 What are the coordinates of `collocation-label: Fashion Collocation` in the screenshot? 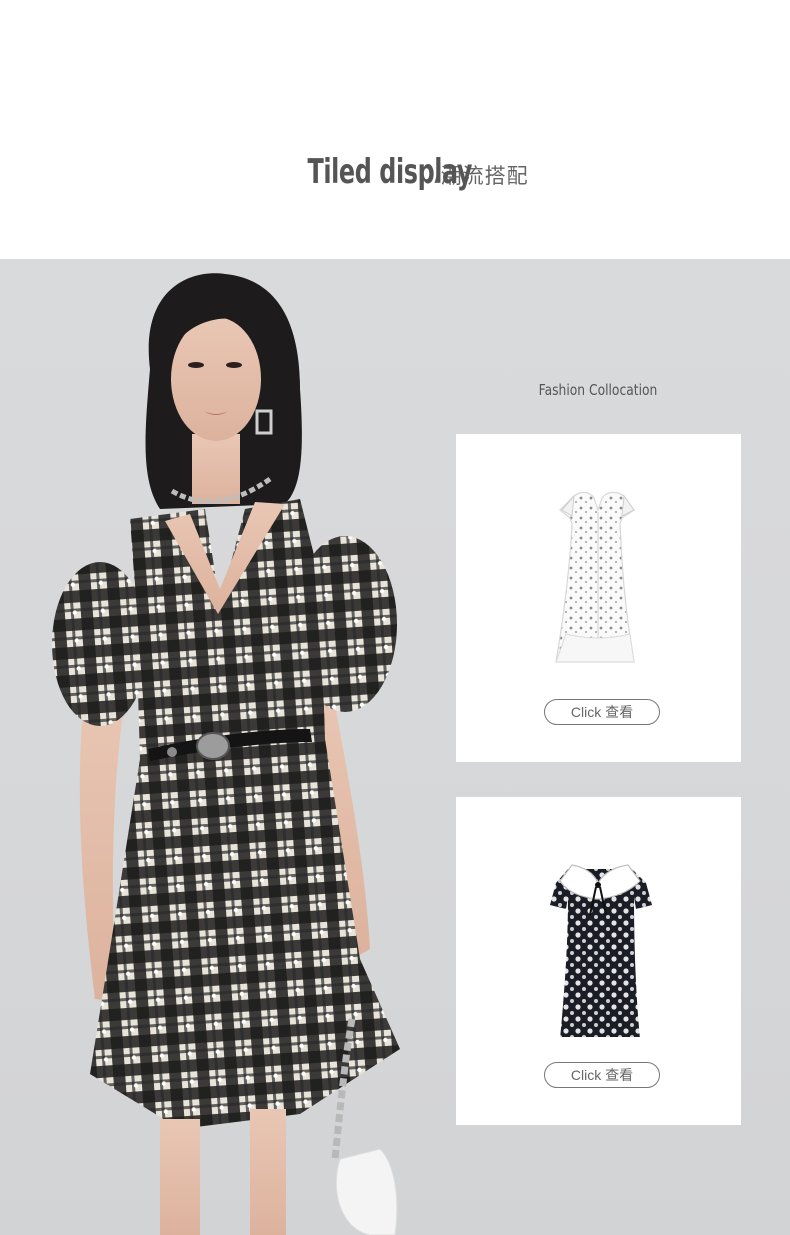 It's located at (598, 390).